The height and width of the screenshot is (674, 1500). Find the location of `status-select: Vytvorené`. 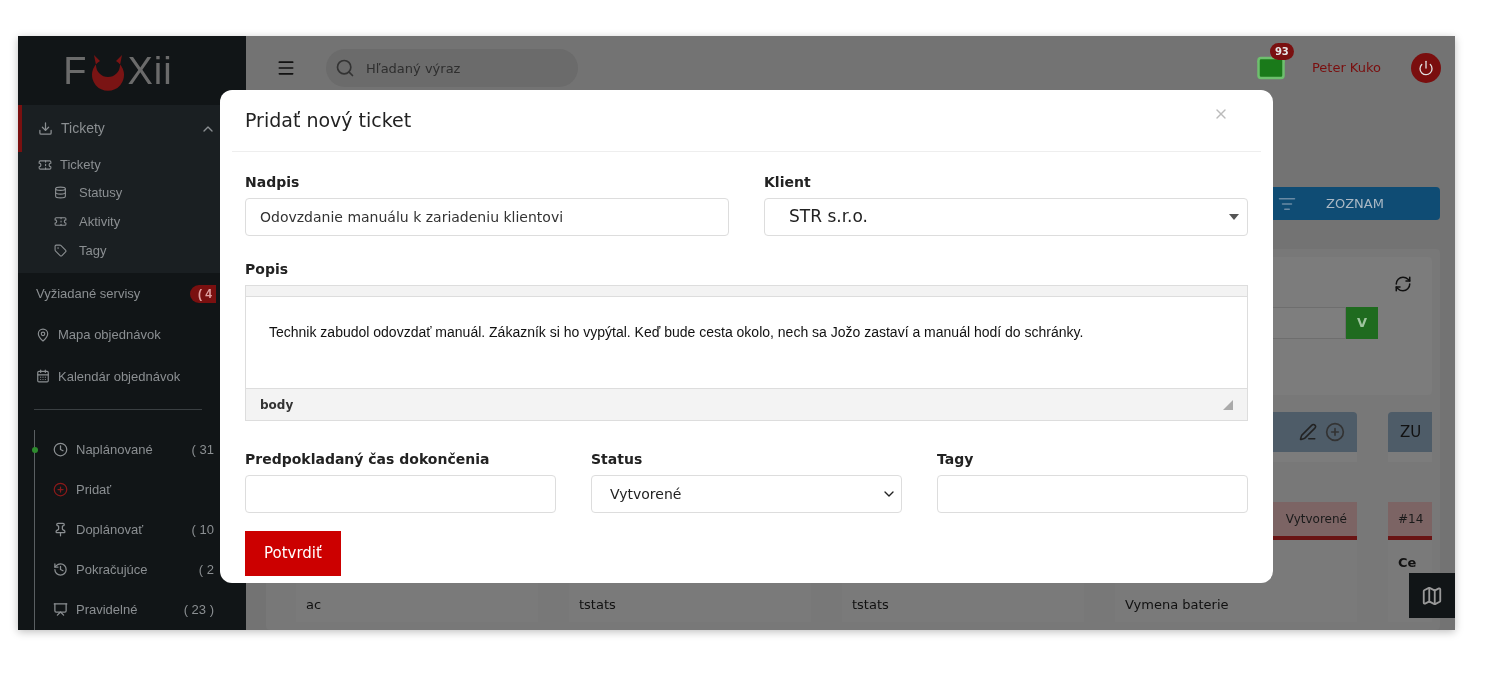

status-select: Vytvorené is located at coordinates (746, 494).